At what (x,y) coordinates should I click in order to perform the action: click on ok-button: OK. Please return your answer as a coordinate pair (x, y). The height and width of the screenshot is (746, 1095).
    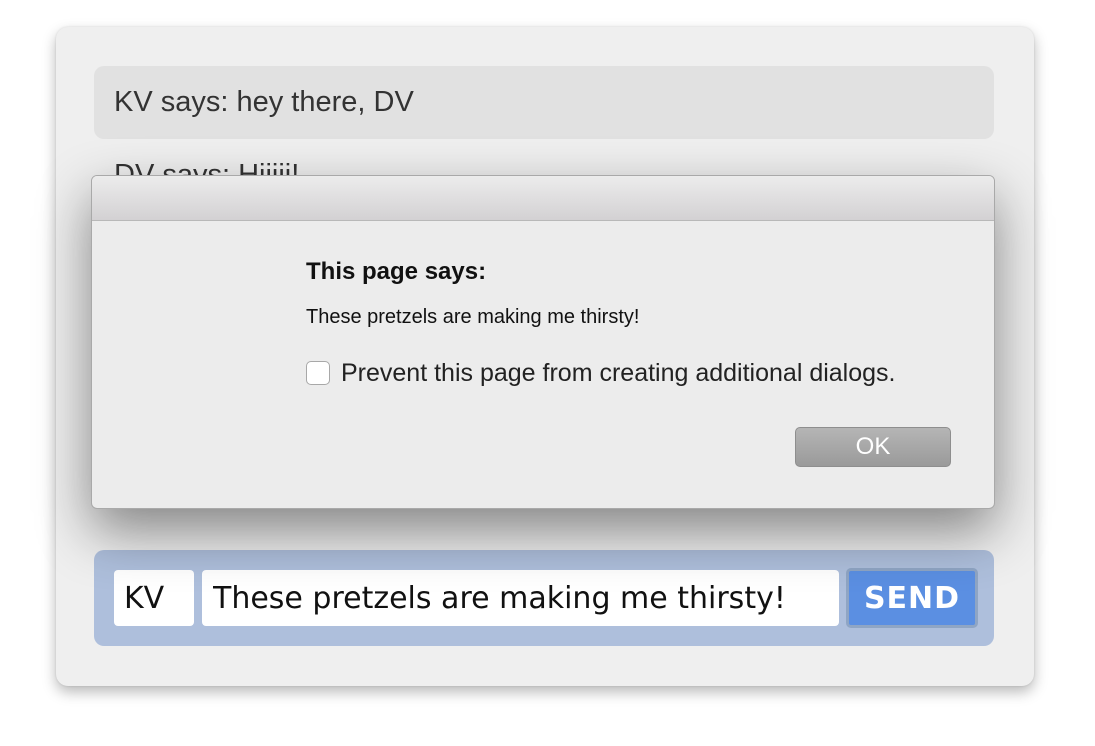
    Looking at the image, I should click on (873, 447).